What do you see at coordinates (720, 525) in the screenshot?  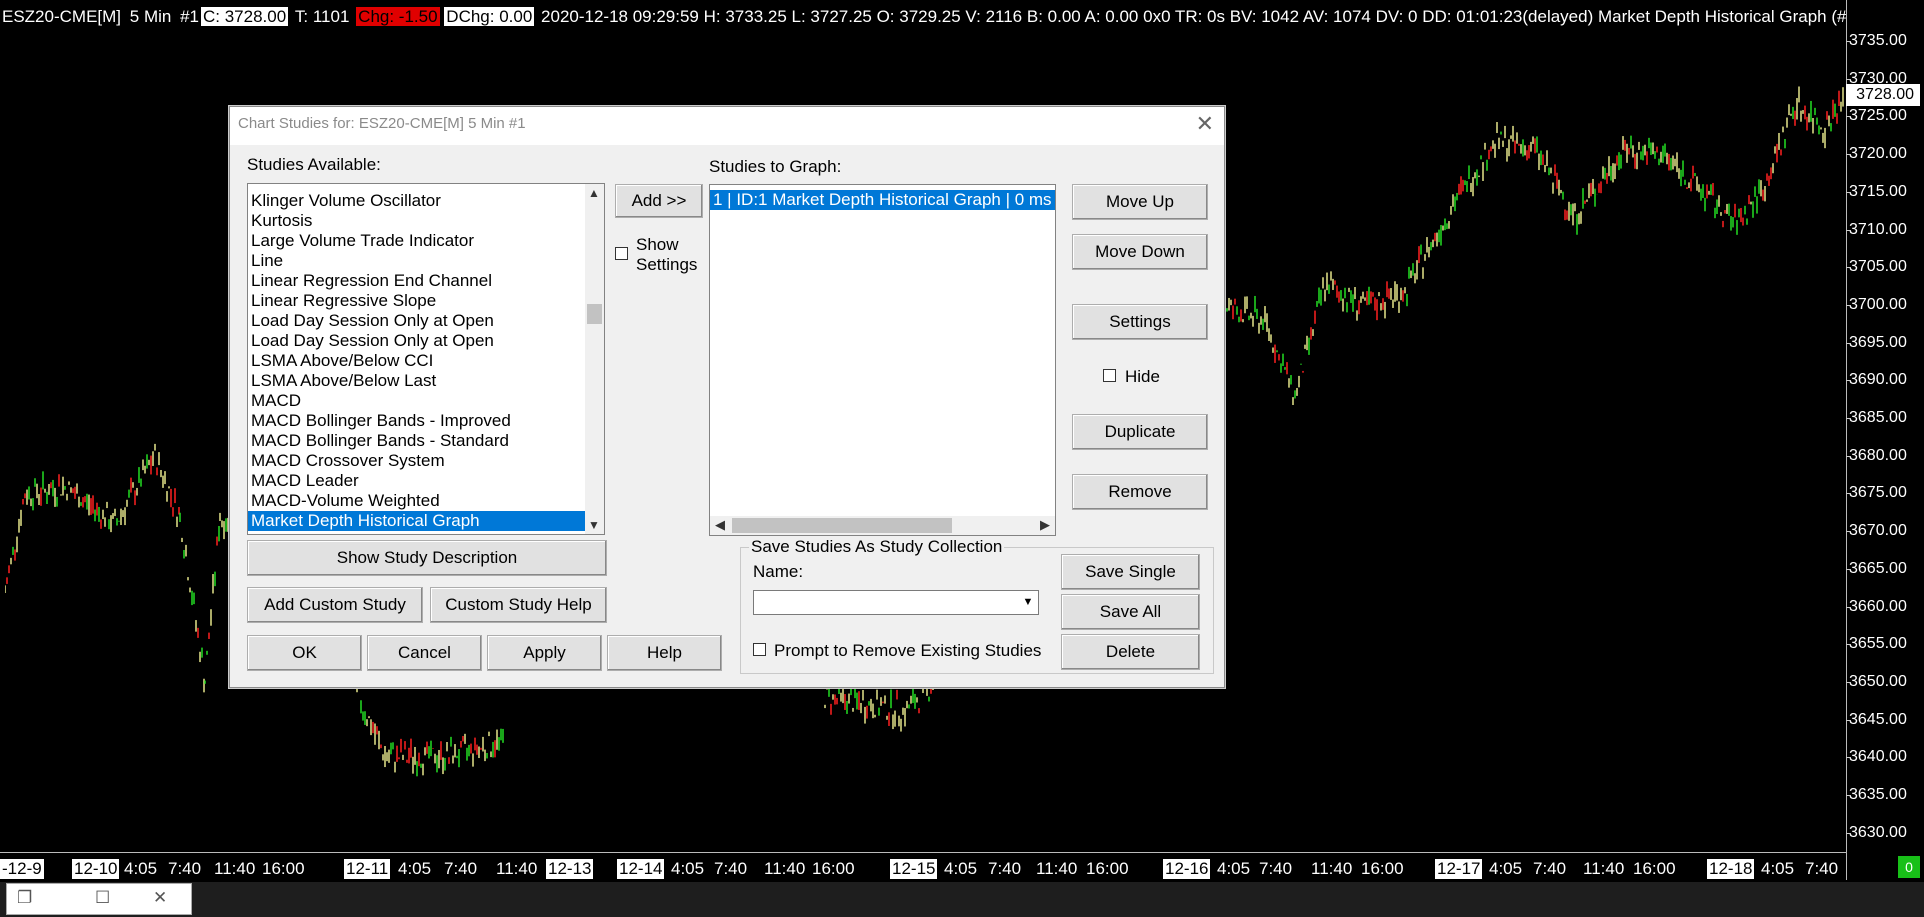 I see `scroll-left-icon: ◀` at bounding box center [720, 525].